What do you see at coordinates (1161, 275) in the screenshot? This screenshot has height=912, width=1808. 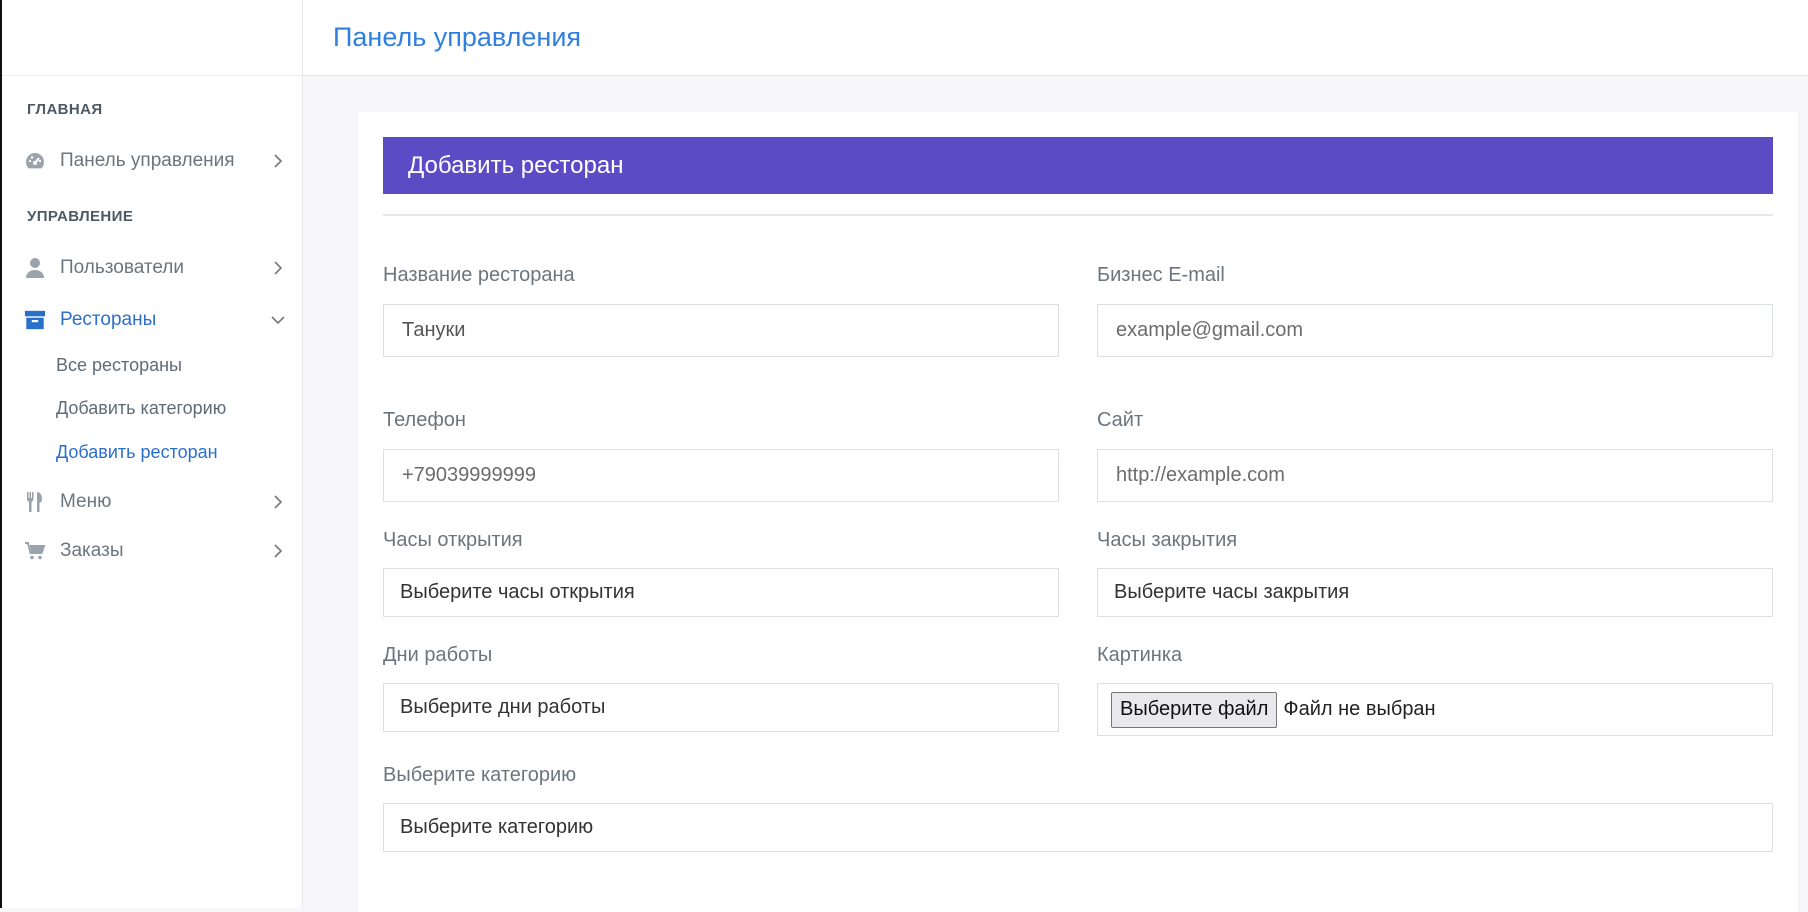 I see `business-email-label: Бизнес E-mail` at bounding box center [1161, 275].